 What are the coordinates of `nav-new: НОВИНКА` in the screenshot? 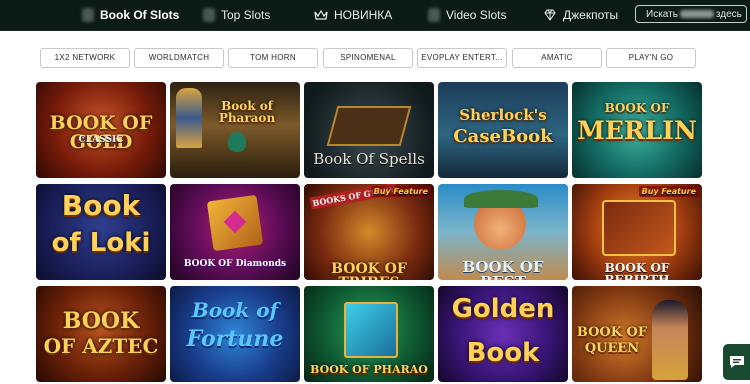 It's located at (353, 15).